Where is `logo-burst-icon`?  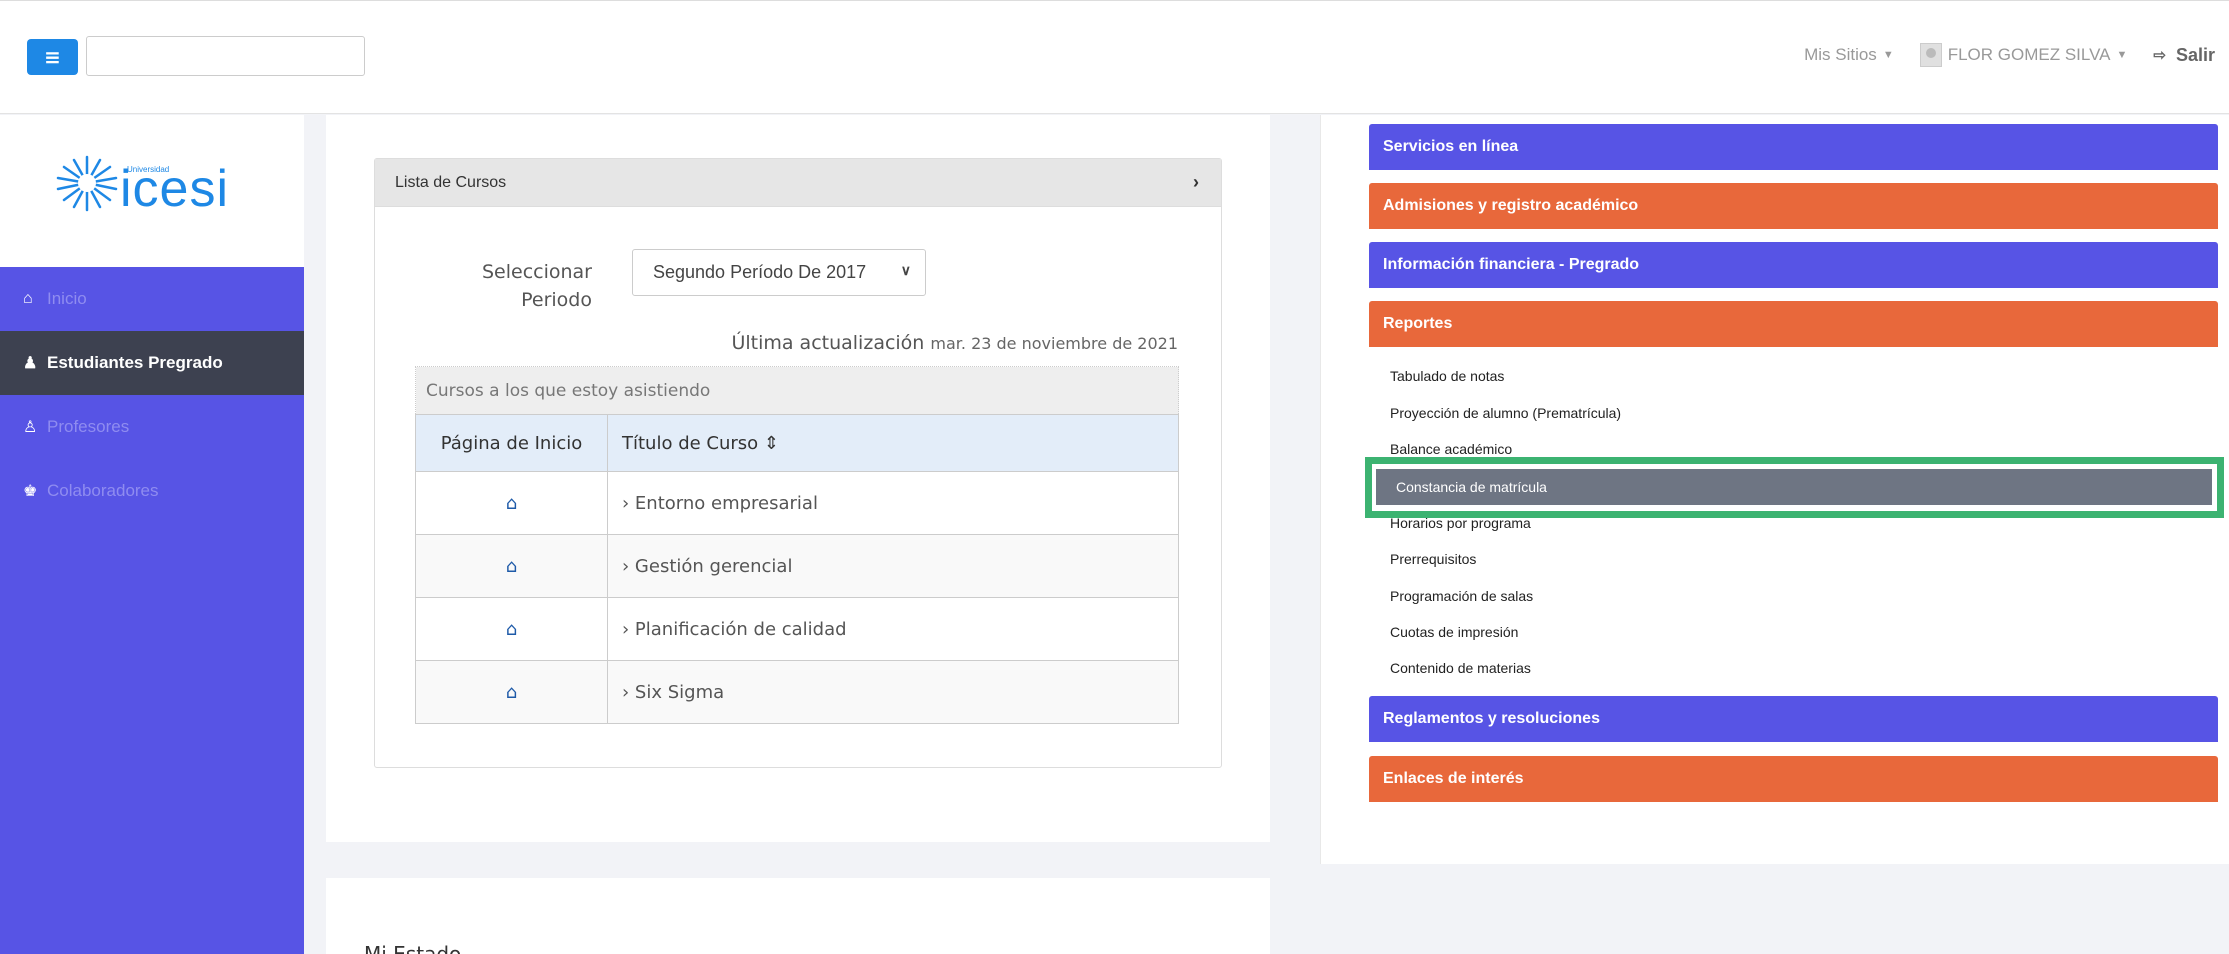
logo-burst-icon is located at coordinates (87, 183).